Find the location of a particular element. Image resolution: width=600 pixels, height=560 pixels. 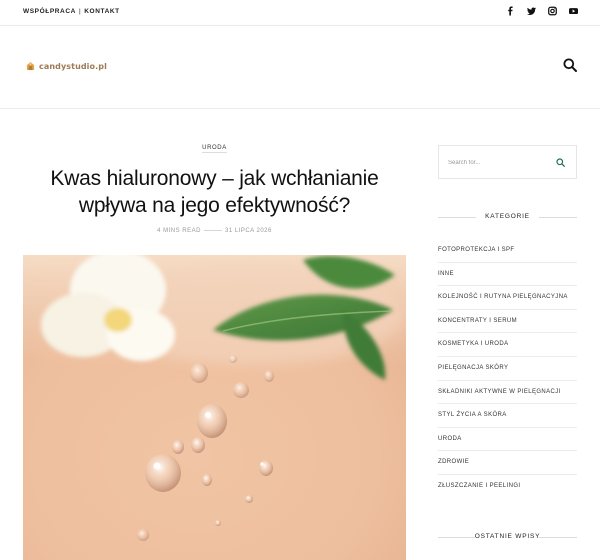

recent-posts-widget-title: OSTATNIE WPISY is located at coordinates (507, 538).